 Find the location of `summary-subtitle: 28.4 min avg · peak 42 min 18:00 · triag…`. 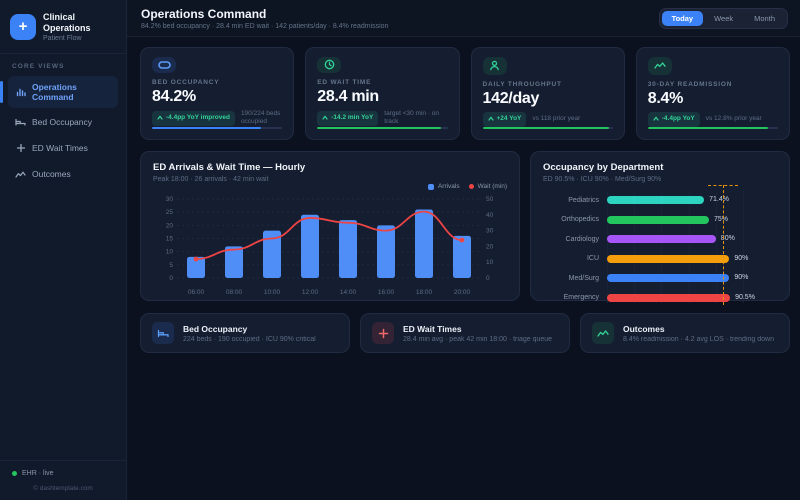

summary-subtitle: 28.4 min avg · peak 42 min 18:00 · triag… is located at coordinates (478, 339).